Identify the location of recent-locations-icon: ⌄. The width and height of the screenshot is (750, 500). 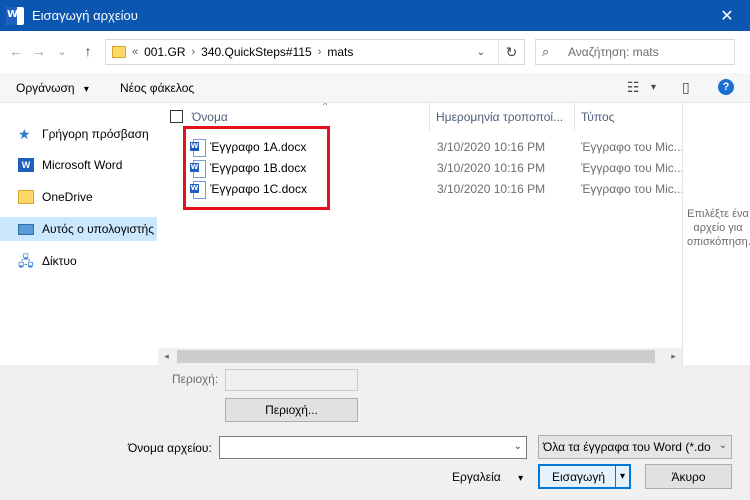
(62, 51).